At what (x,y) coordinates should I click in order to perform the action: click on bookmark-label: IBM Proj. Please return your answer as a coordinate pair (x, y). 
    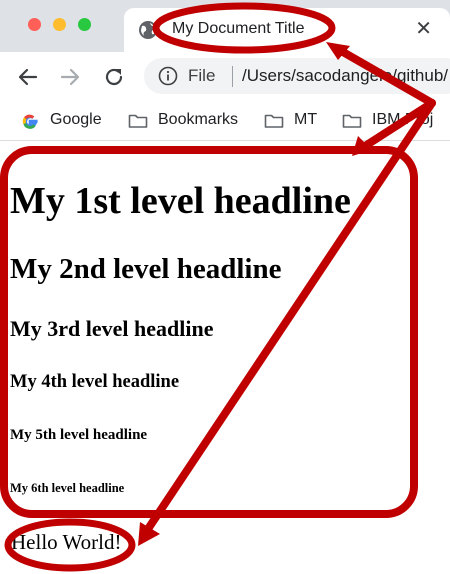
    Looking at the image, I should click on (403, 119).